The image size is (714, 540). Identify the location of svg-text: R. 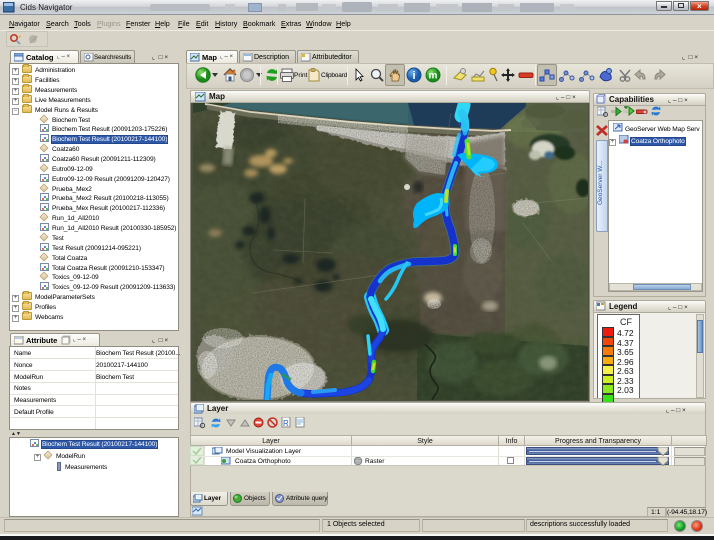
(286, 423).